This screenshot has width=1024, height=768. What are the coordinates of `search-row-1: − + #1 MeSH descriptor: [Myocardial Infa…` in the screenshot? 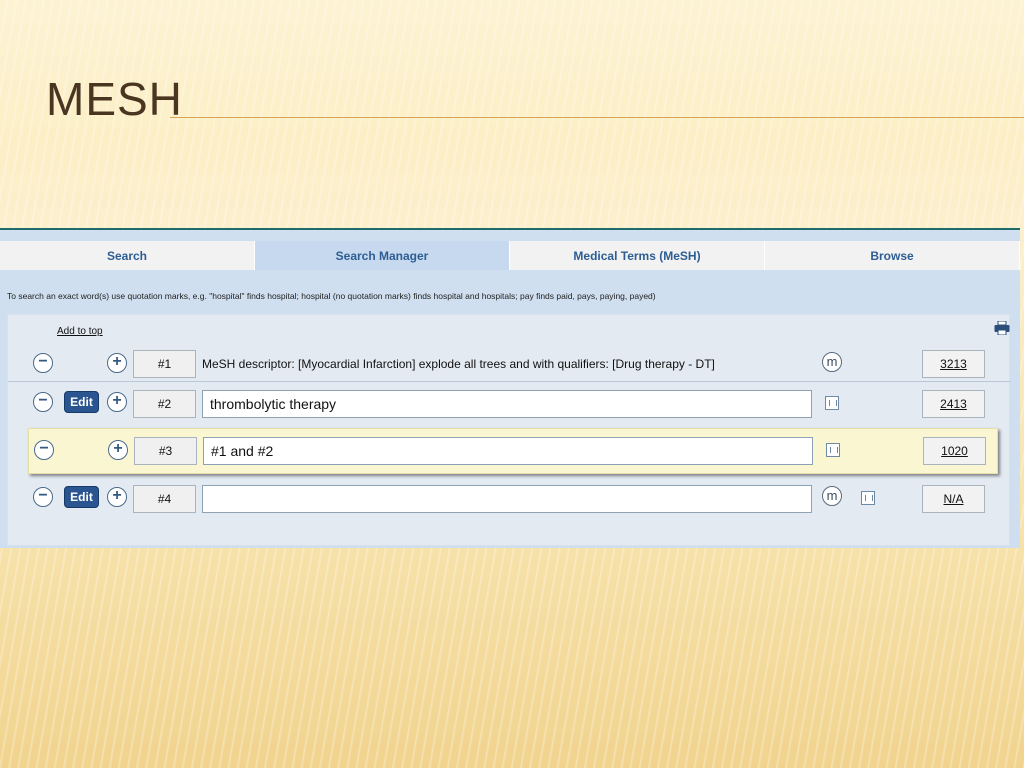 It's located at (509, 364).